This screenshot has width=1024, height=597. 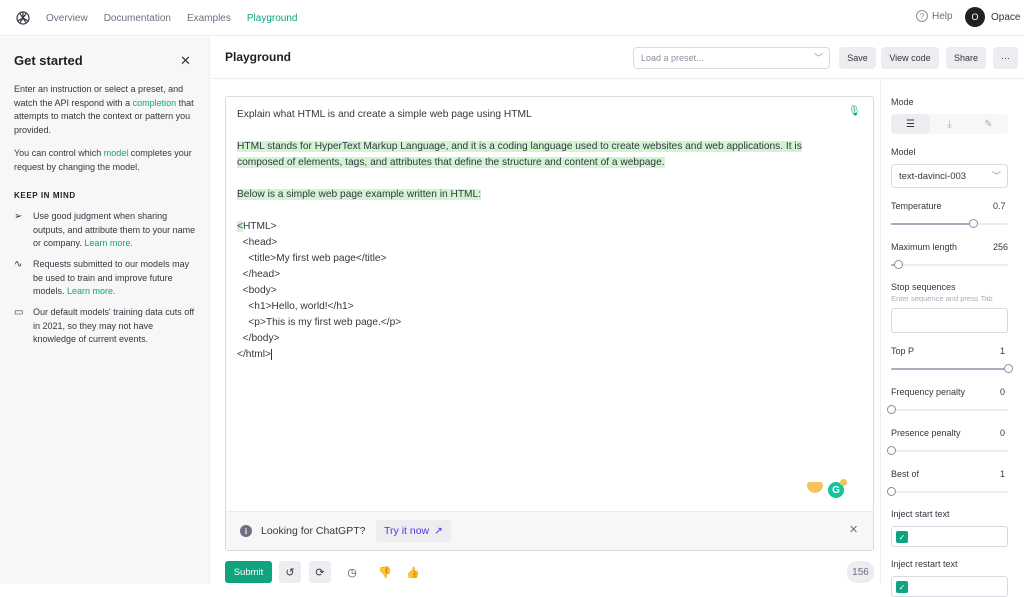 I want to click on stop-sequences-label: Stop sequences, so click(x=923, y=287).